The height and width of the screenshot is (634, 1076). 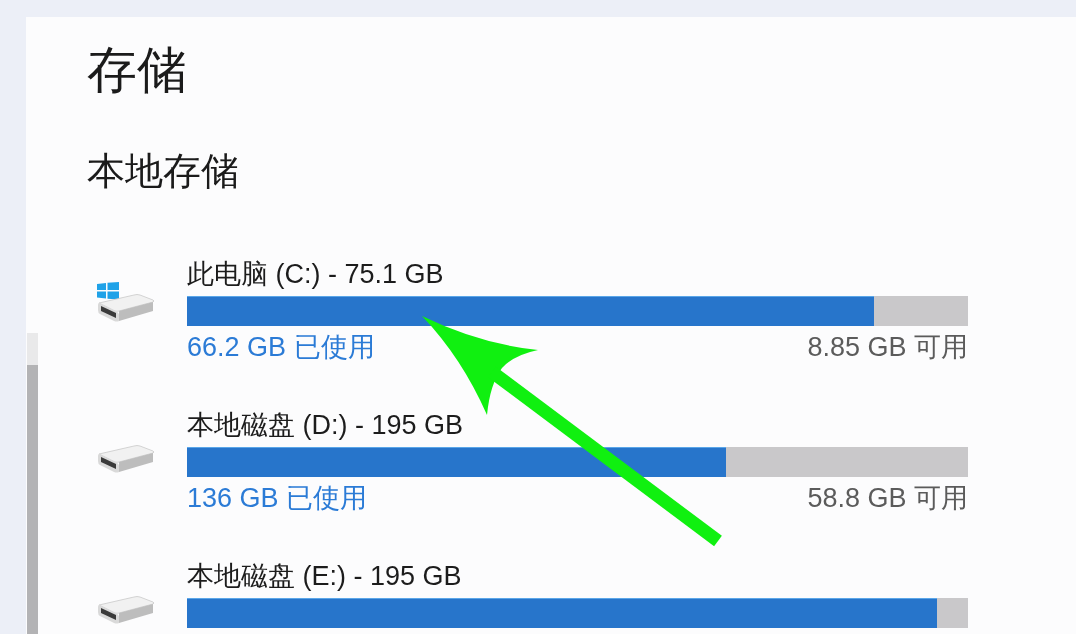 I want to click on used-space-text: 66.2 GB 已使用, so click(x=281, y=347).